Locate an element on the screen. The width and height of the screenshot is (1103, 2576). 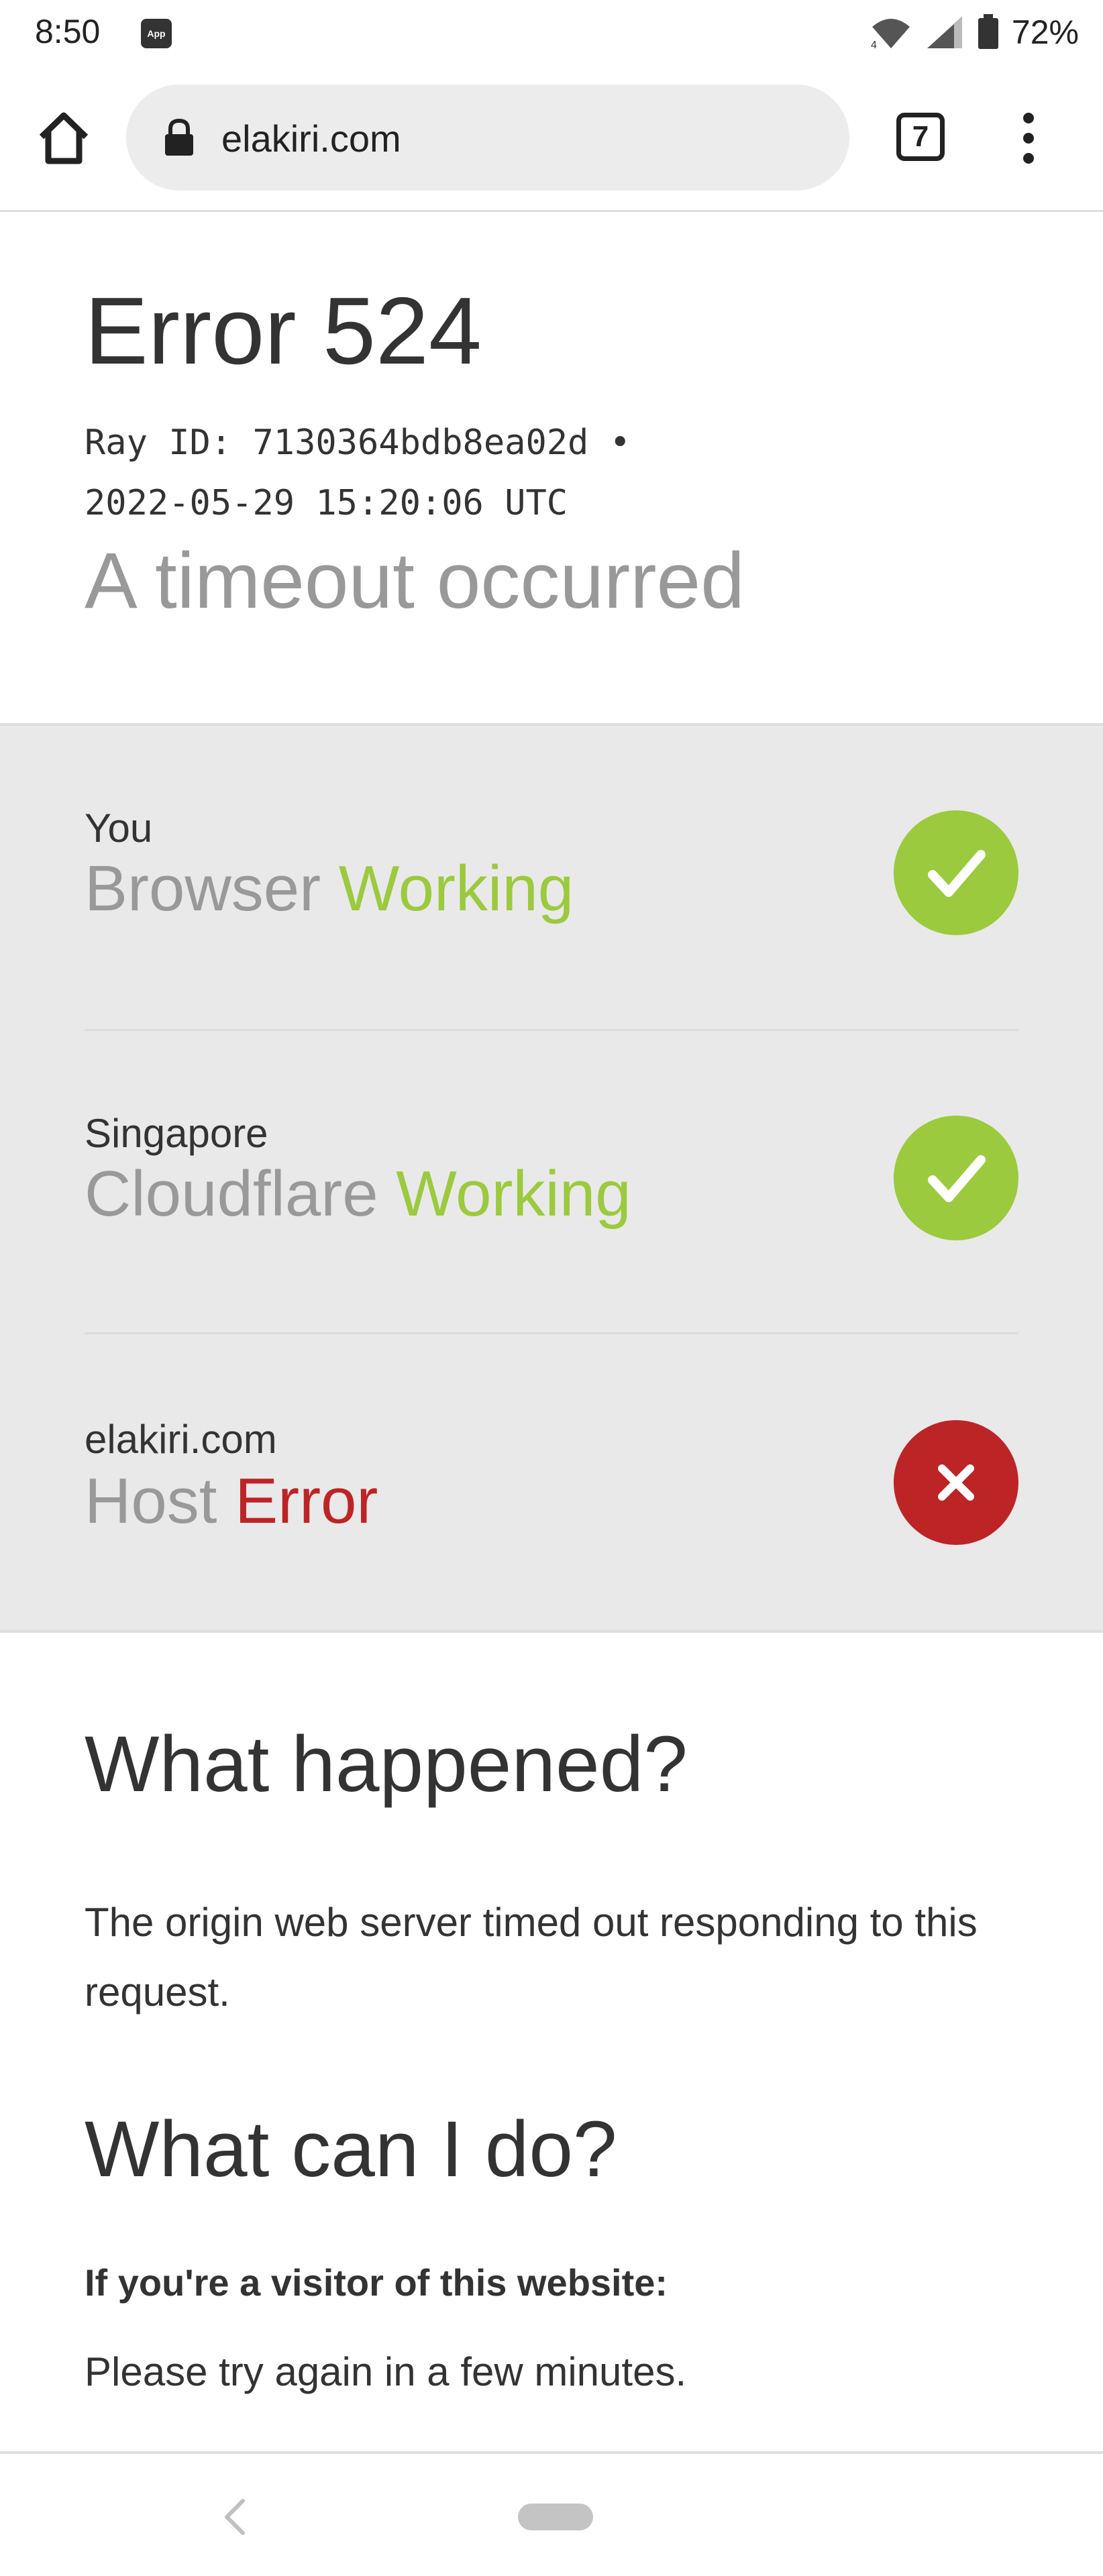
status-label: Host Error is located at coordinates (231, 1501).